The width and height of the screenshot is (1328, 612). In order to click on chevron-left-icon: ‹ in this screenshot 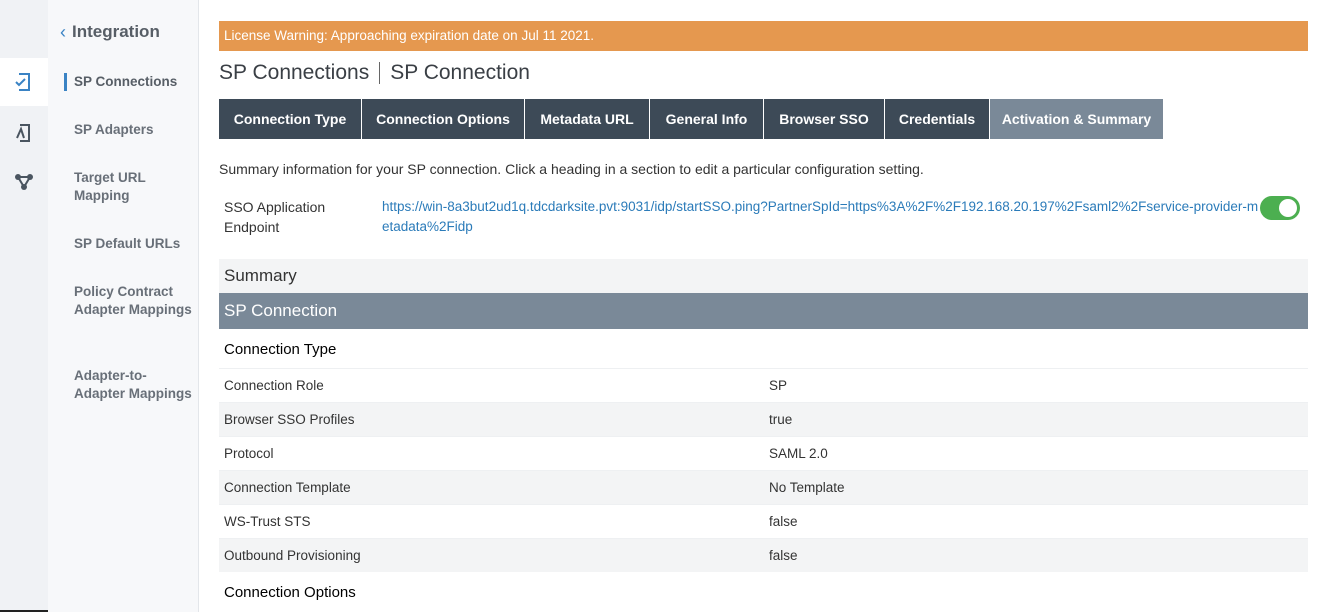, I will do `click(63, 32)`.